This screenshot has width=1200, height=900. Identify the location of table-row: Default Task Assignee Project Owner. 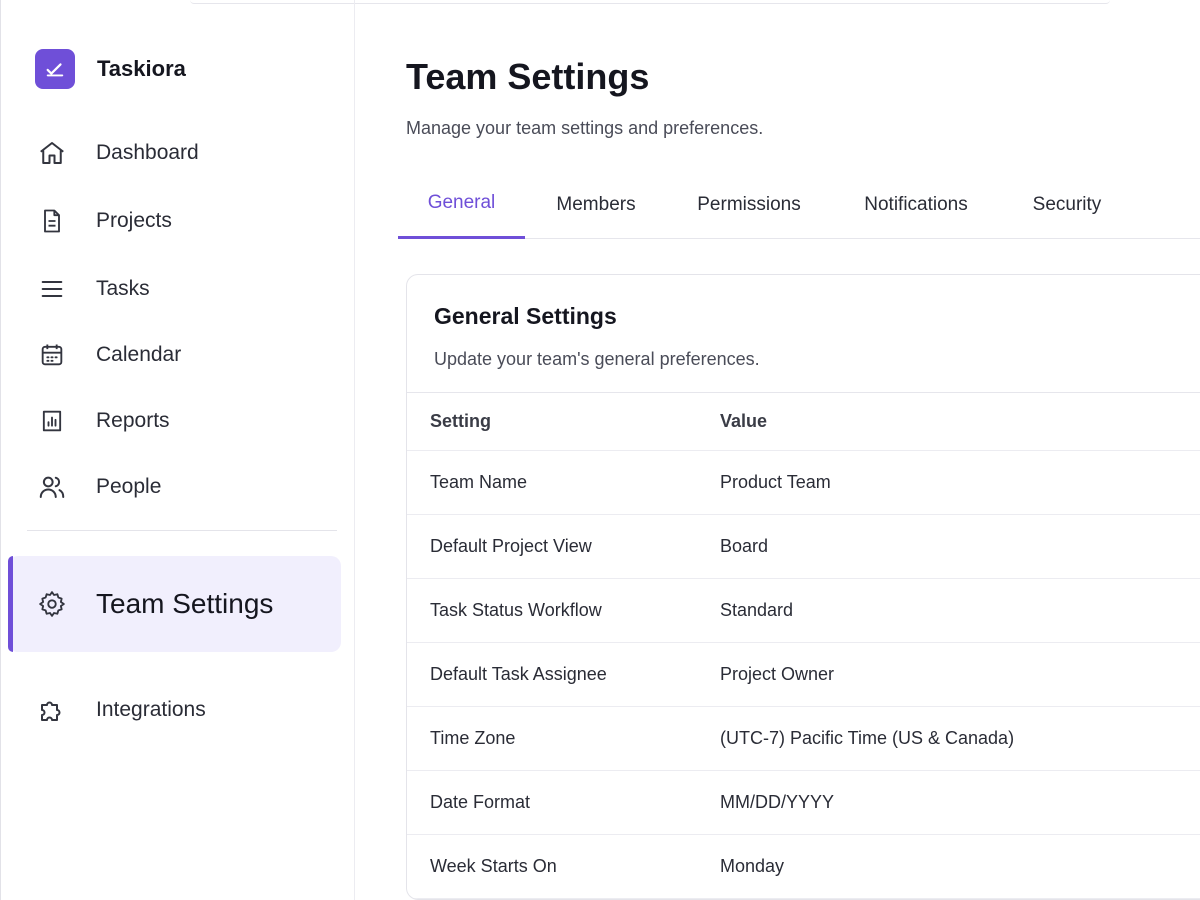
(803, 675).